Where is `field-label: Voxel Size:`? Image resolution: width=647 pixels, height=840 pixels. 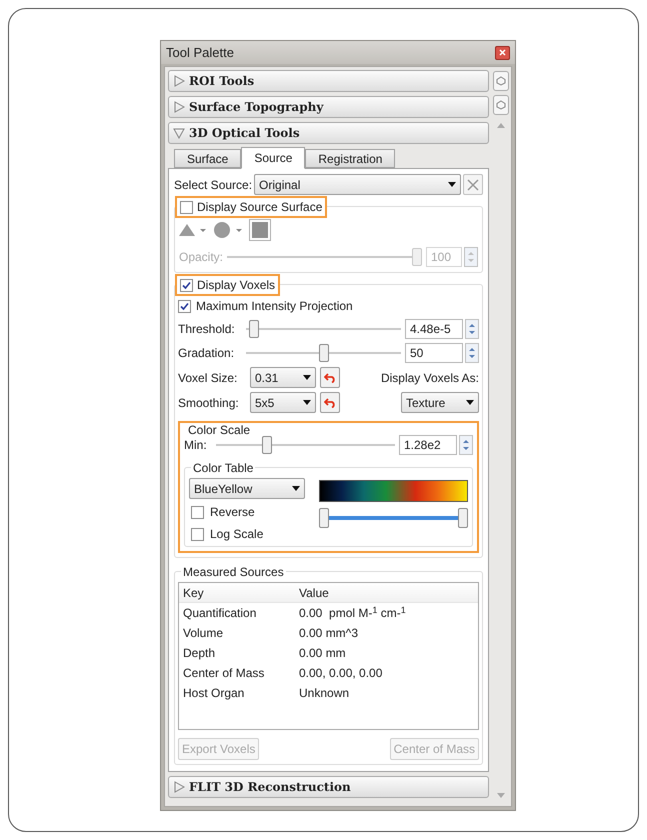 field-label: Voxel Size: is located at coordinates (208, 378).